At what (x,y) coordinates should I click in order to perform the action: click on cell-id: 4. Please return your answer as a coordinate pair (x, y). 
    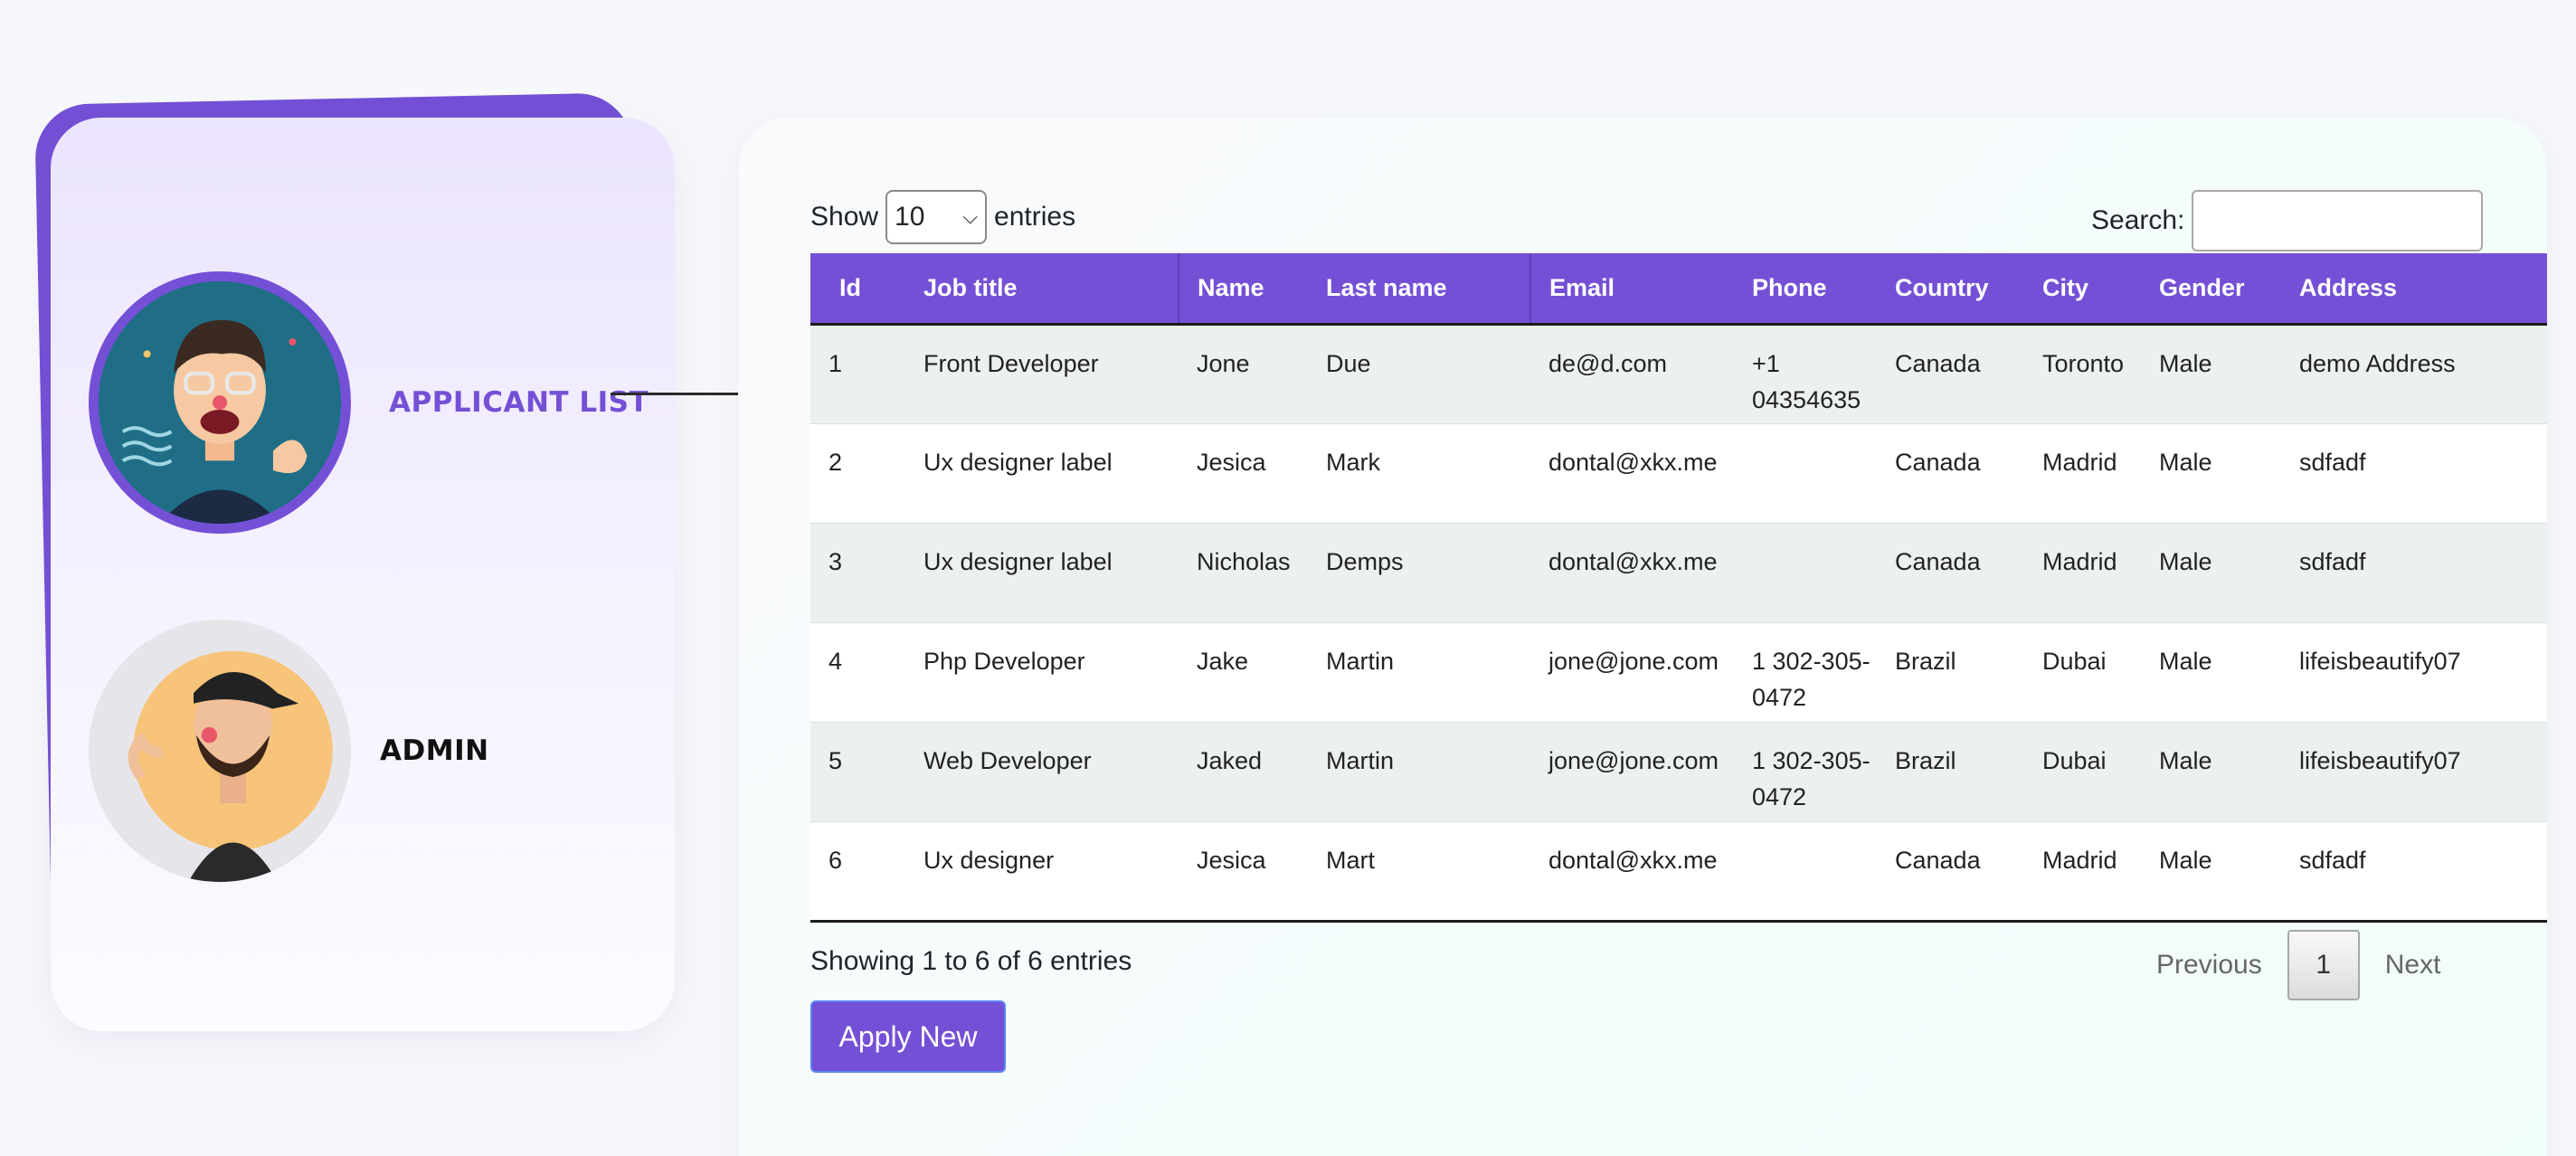
    Looking at the image, I should click on (857, 671).